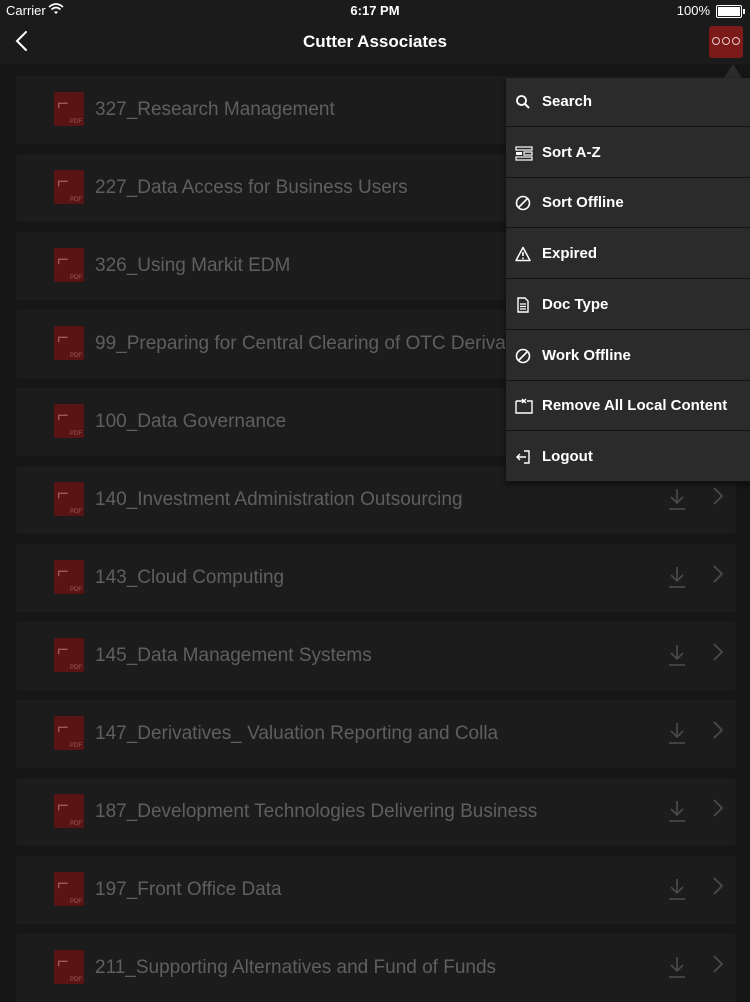 Image resolution: width=750 pixels, height=1002 pixels. Describe the element at coordinates (693, 10) in the screenshot. I see `battery-percent: 100%` at that location.